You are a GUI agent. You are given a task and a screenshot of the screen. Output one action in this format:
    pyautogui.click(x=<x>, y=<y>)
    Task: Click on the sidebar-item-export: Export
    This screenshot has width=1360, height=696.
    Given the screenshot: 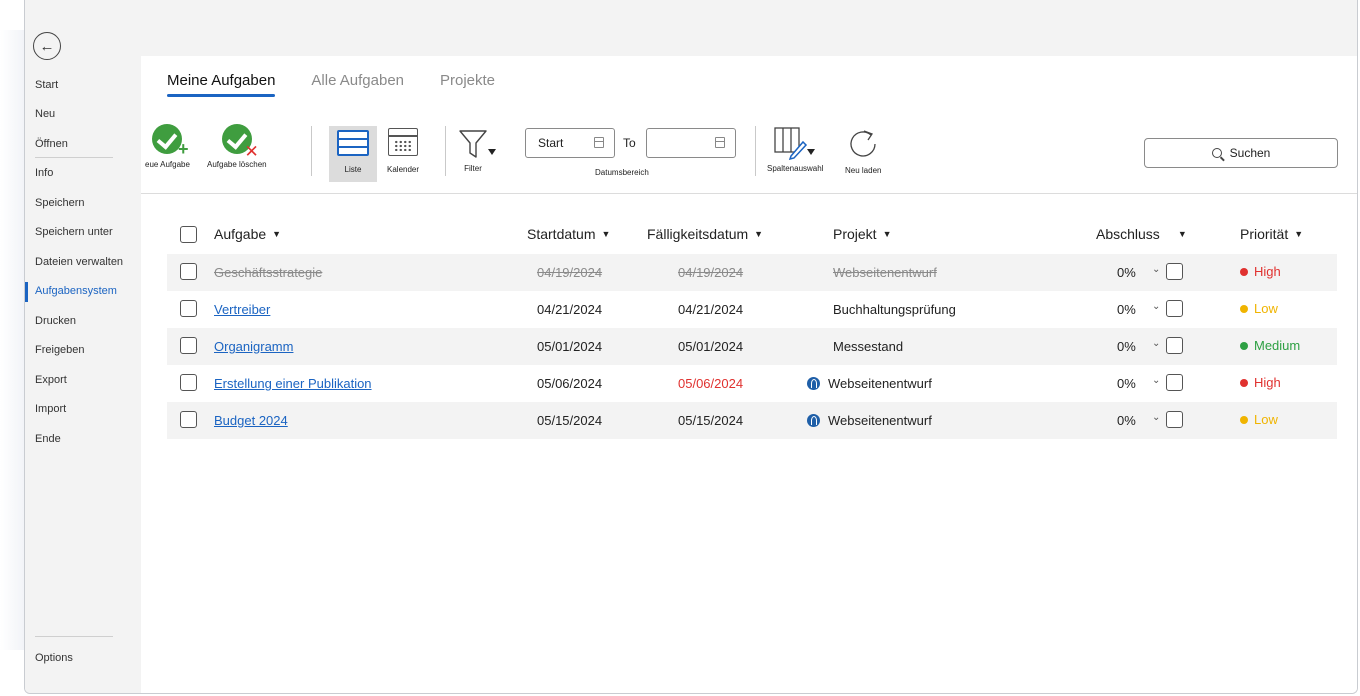 What is the action you would take?
    pyautogui.click(x=83, y=380)
    